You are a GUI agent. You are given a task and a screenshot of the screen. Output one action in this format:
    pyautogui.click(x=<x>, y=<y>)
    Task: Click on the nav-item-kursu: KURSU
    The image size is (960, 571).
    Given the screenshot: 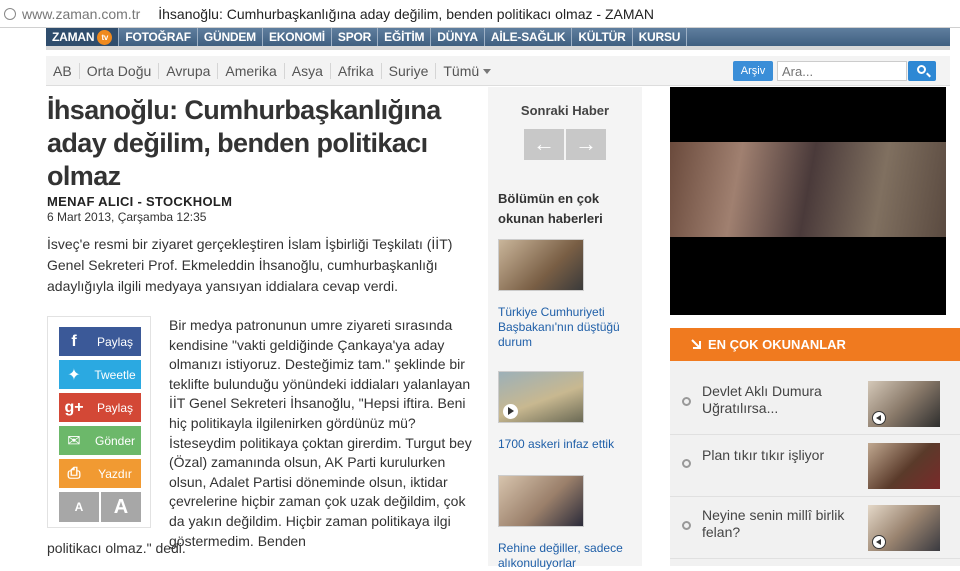 What is the action you would take?
    pyautogui.click(x=660, y=37)
    